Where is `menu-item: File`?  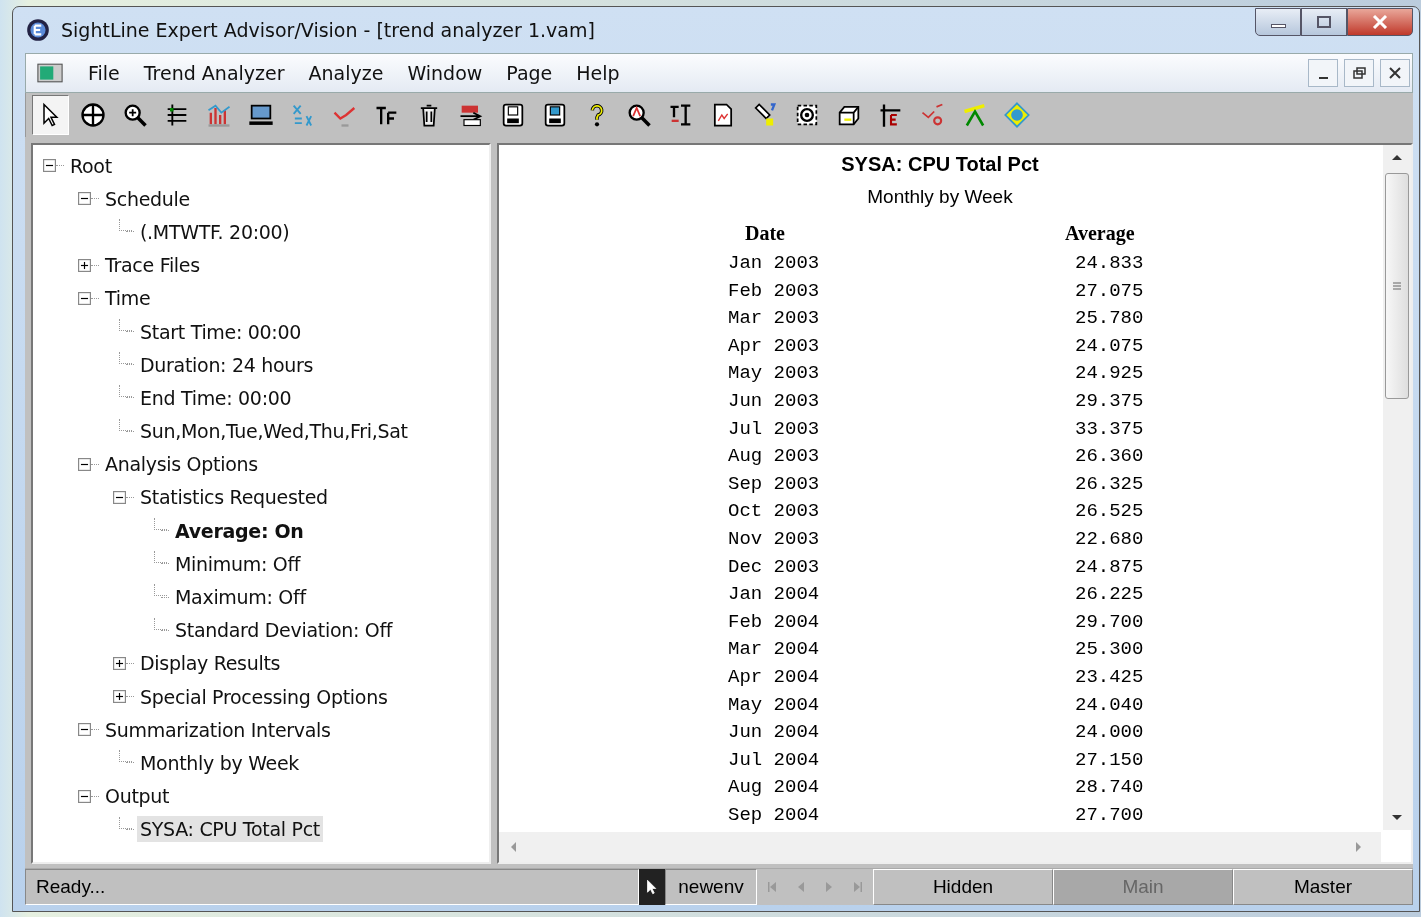
menu-item: File is located at coordinates (104, 73).